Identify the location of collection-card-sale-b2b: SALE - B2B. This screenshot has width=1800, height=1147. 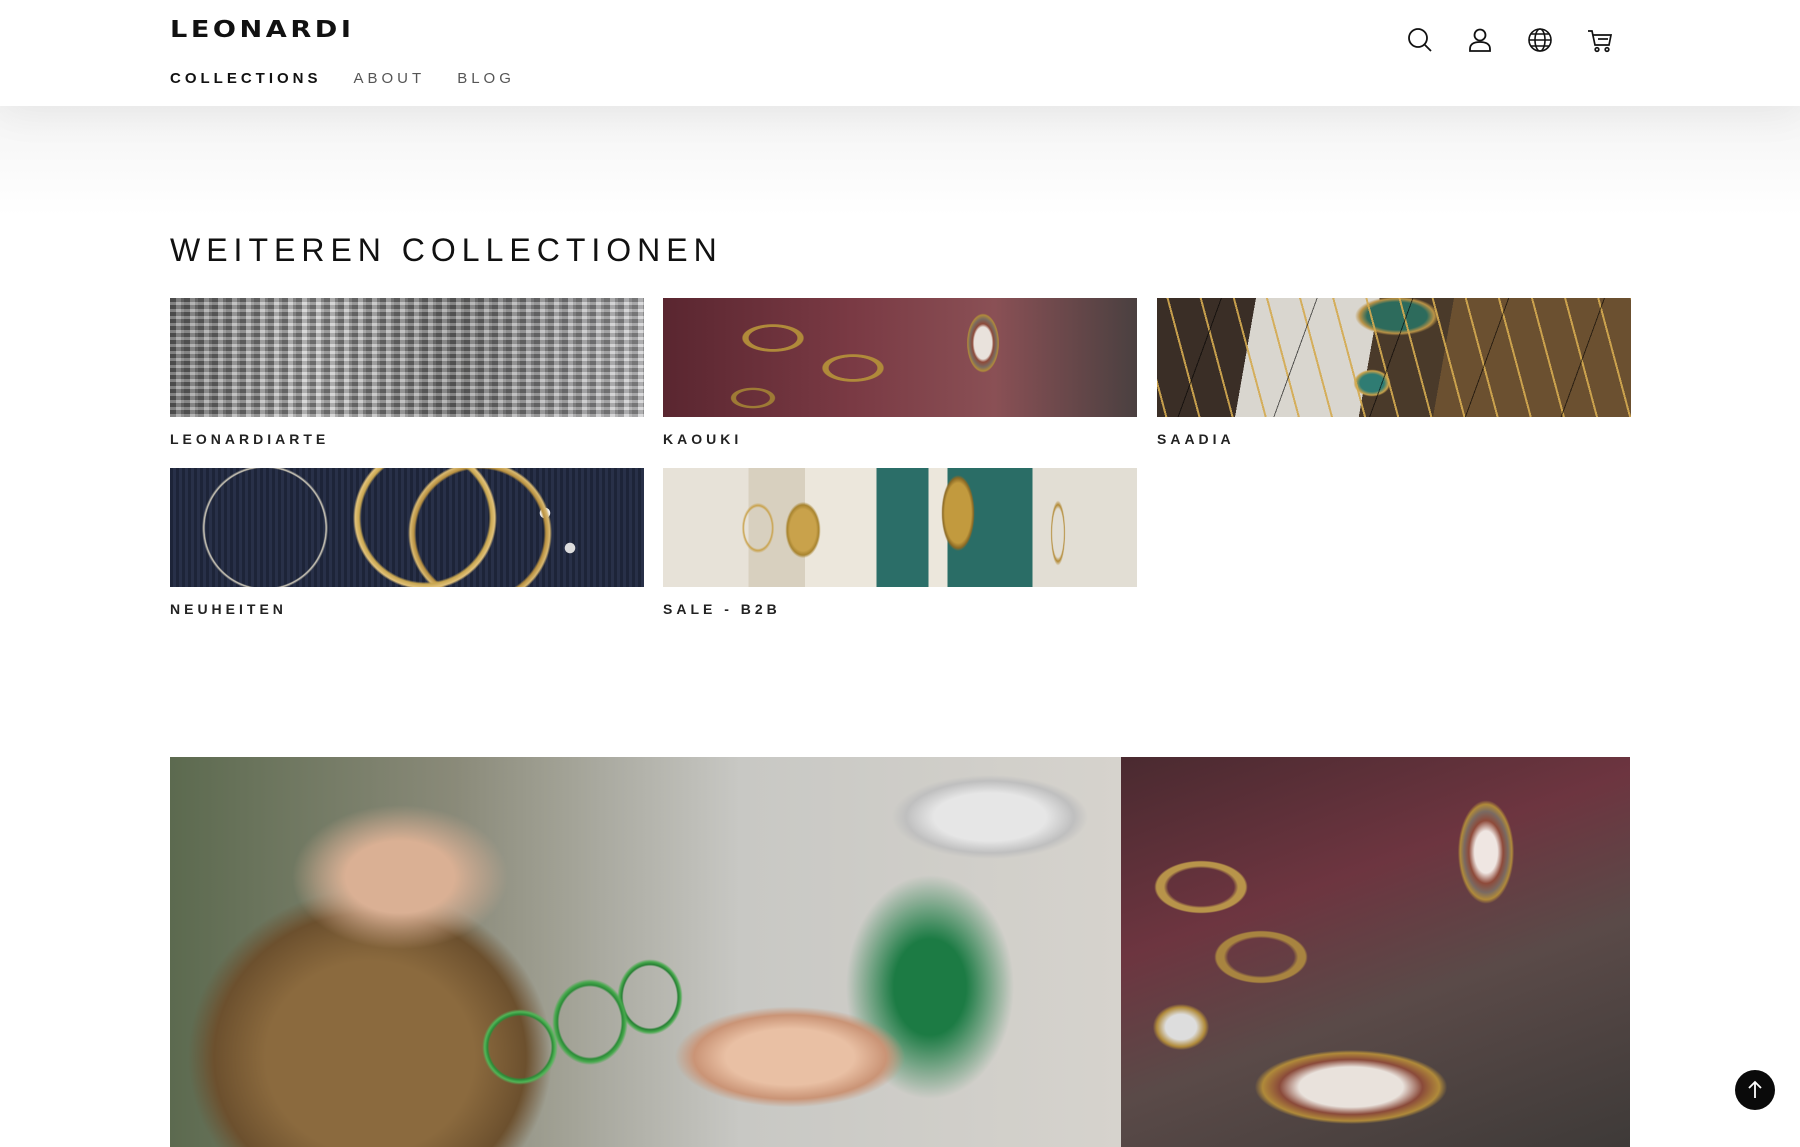
(900, 542).